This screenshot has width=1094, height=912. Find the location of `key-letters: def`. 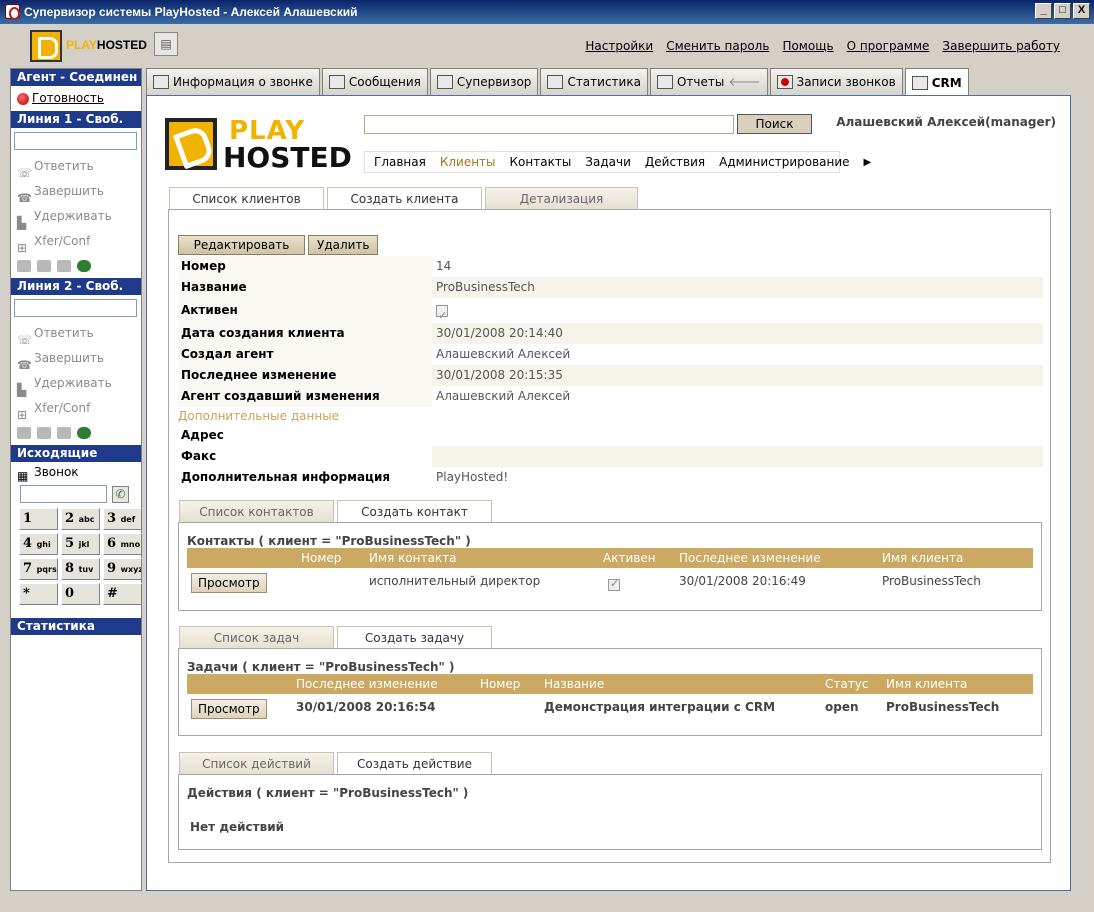

key-letters: def is located at coordinates (128, 519).